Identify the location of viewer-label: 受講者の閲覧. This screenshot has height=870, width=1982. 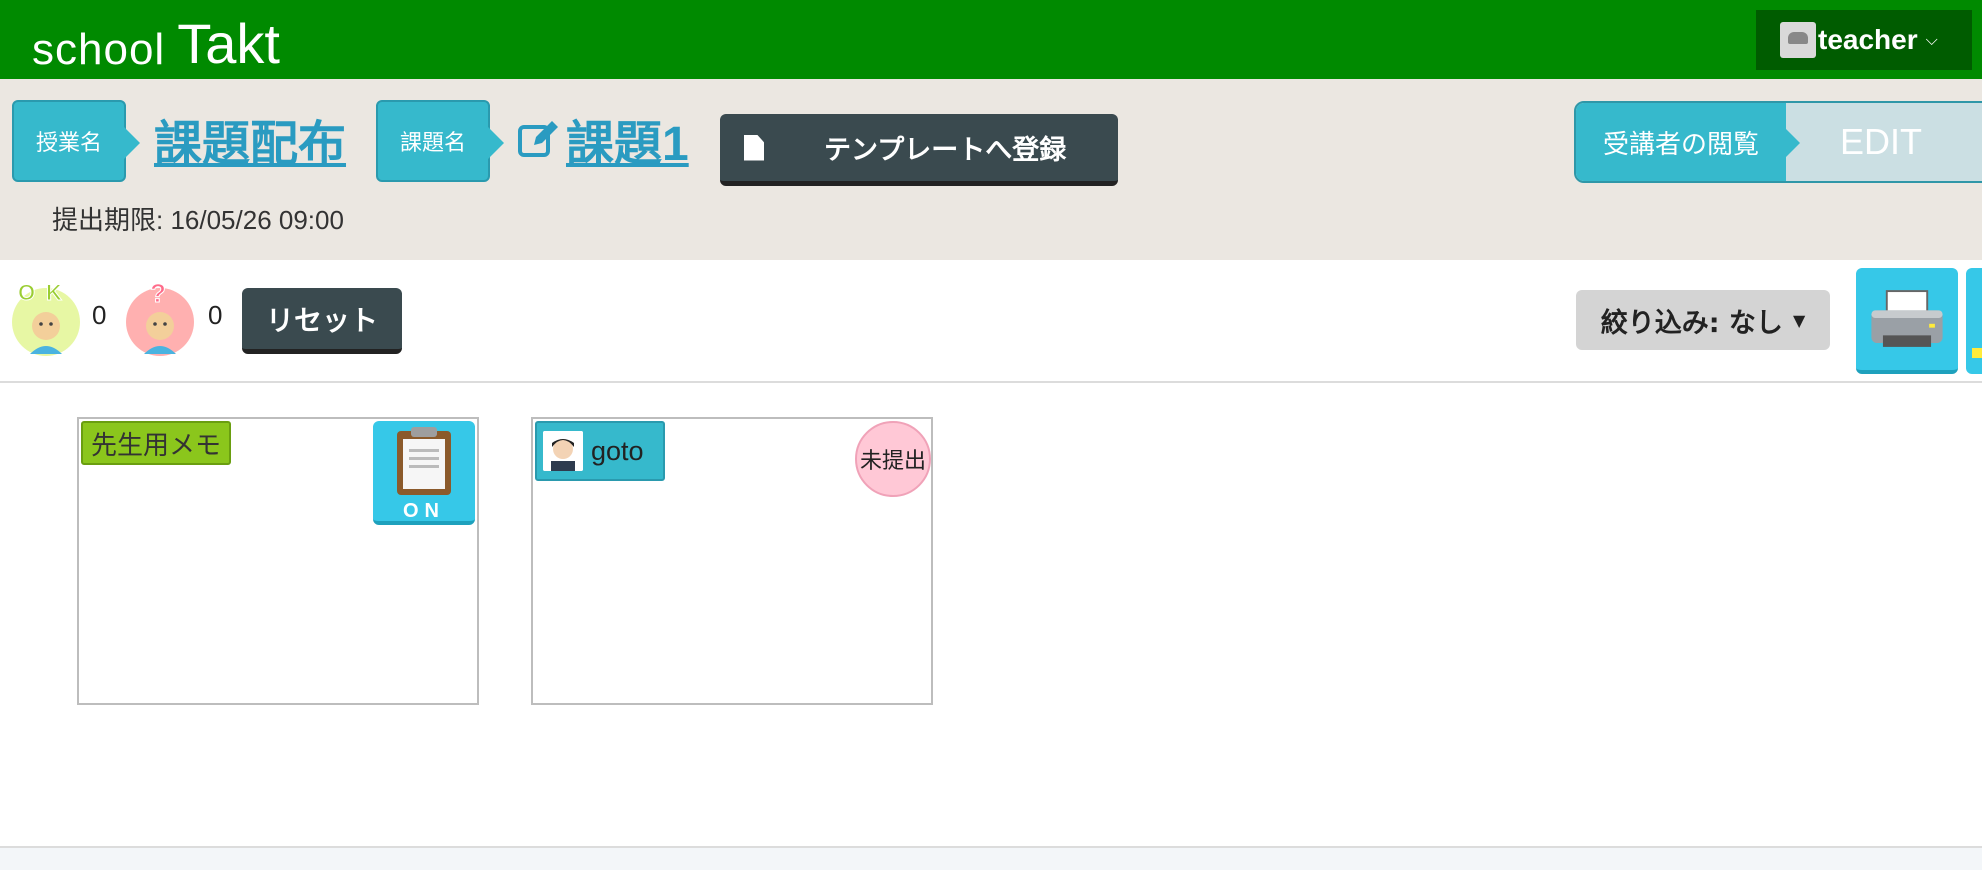
(1688, 142).